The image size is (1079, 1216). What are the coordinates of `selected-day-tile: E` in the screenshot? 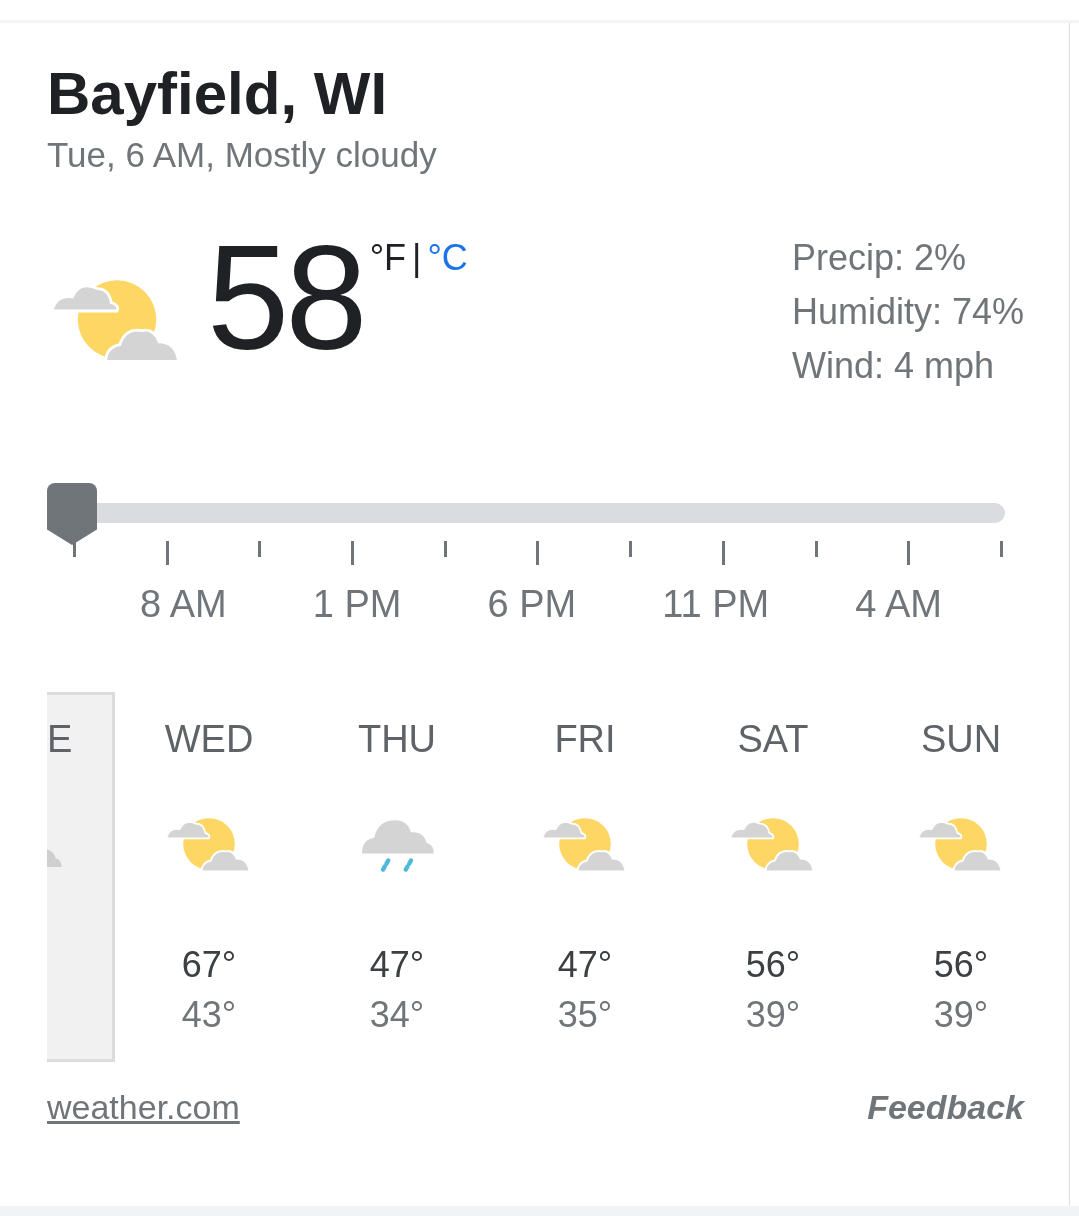 It's located at (81, 877).